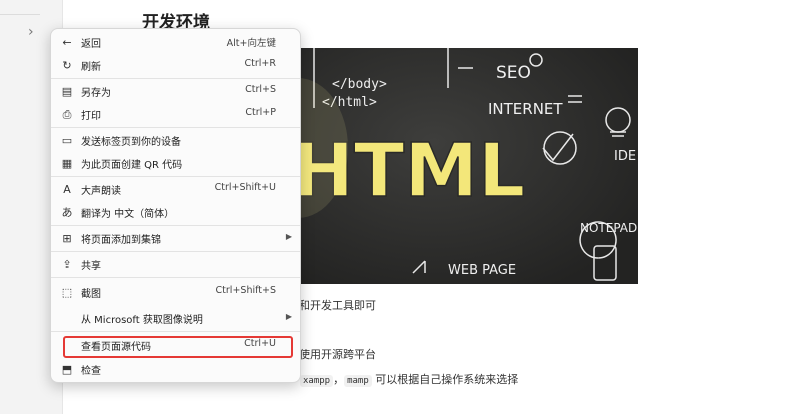 The width and height of the screenshot is (795, 414). What do you see at coordinates (128, 214) in the screenshot?
I see `menu-item-label: 翻译为 中文（简体）` at bounding box center [128, 214].